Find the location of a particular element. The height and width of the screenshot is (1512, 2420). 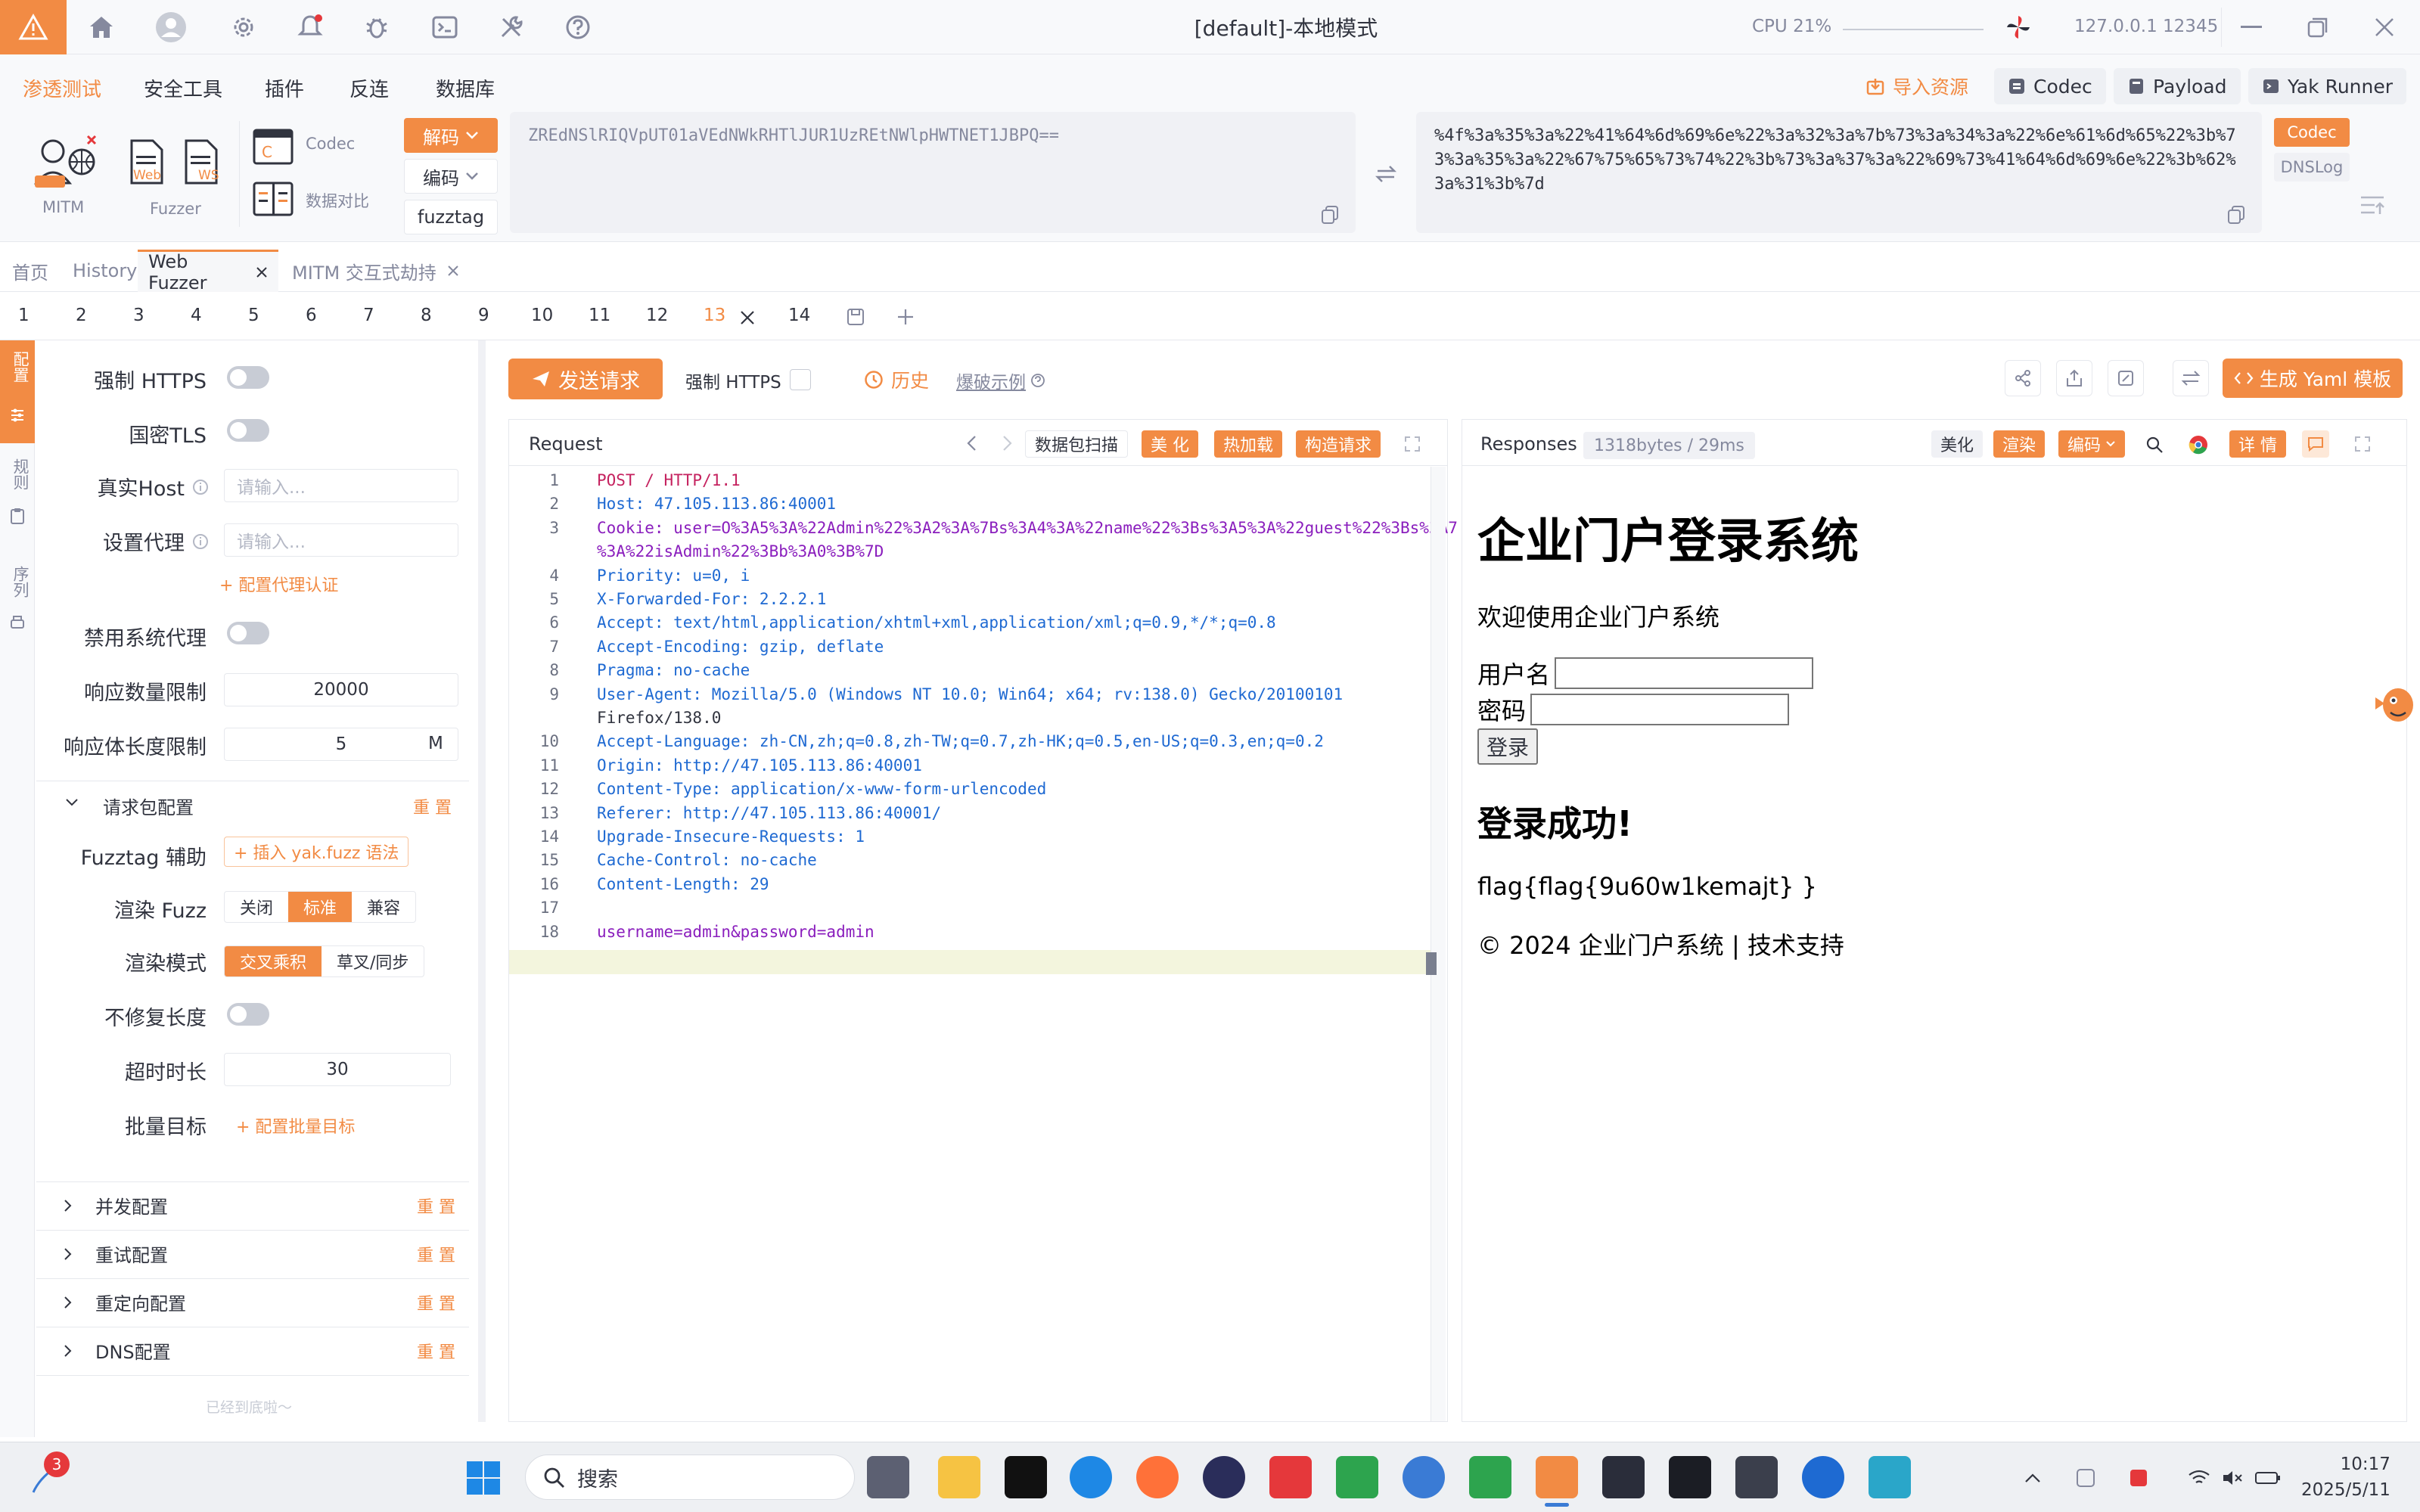

history-button: 历史 is located at coordinates (897, 379).